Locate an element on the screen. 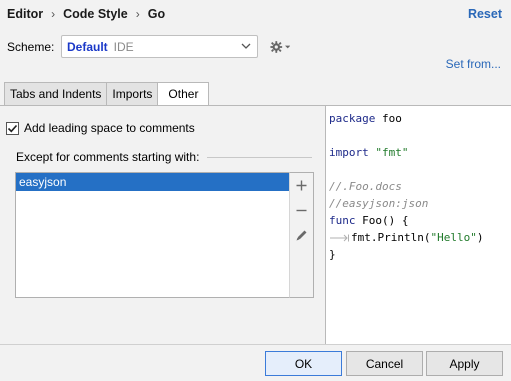 Image resolution: width=511 pixels, height=381 pixels. code-text: foo is located at coordinates (388, 118).